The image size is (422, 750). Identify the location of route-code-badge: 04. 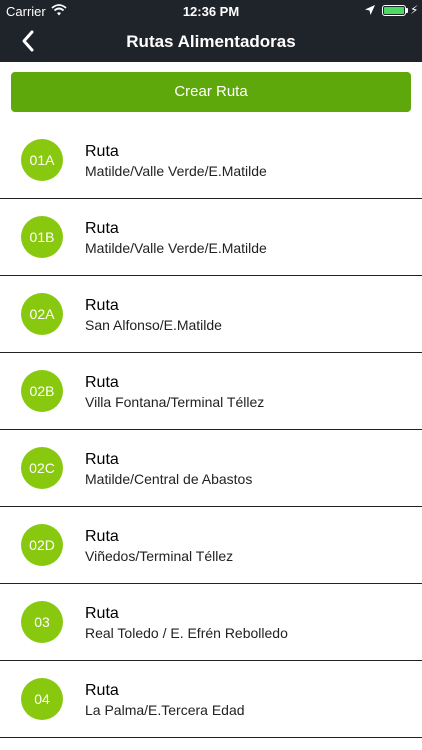
(42, 699).